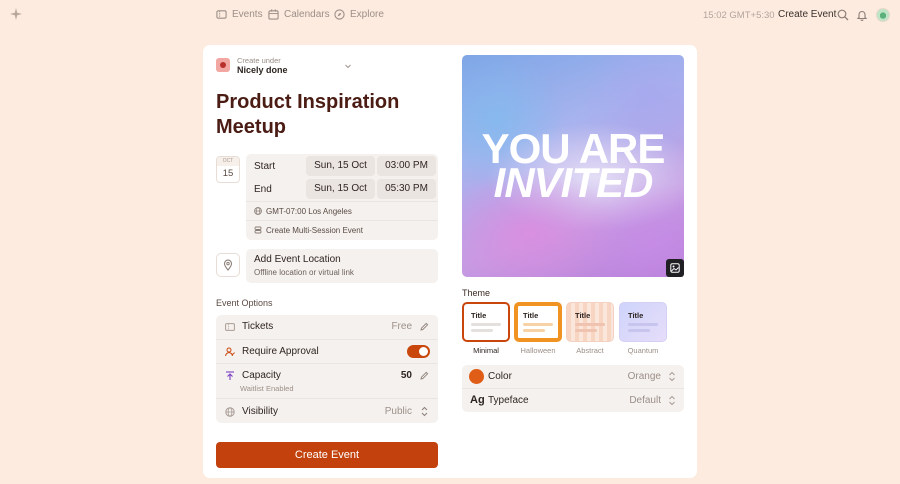 The image size is (900, 484). I want to click on end-row: End Sun, 15 Oct 05:30 PM, so click(342, 189).